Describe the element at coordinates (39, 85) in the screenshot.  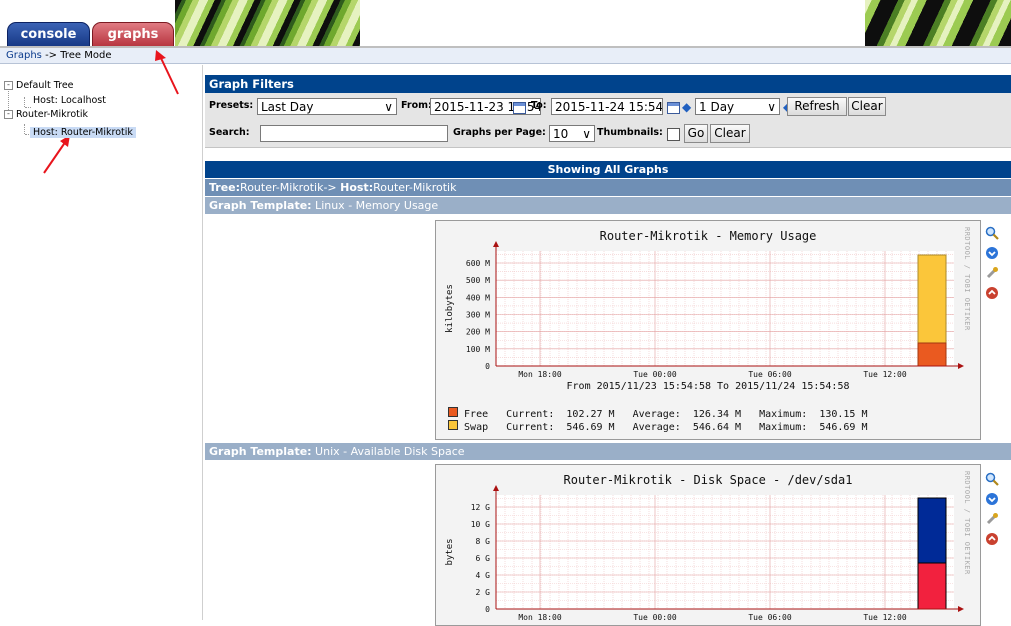
I see `tree-node-default: - Default Tree` at that location.